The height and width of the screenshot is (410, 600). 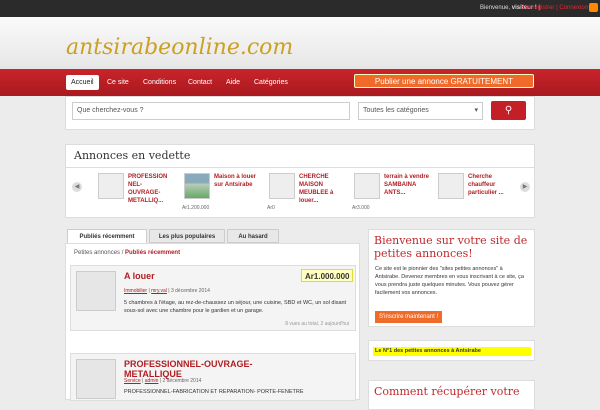 I want to click on featured-item: Maison à louer sur Antsirabe Ar1.200.000, so click(x=223, y=193).